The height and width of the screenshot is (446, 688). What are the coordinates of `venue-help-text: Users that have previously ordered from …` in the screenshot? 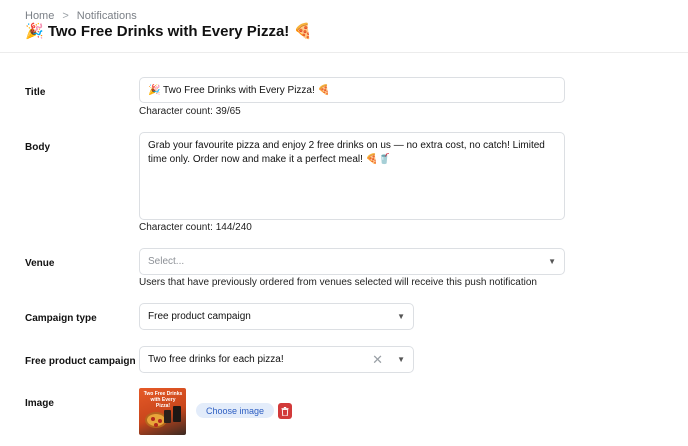 It's located at (338, 282).